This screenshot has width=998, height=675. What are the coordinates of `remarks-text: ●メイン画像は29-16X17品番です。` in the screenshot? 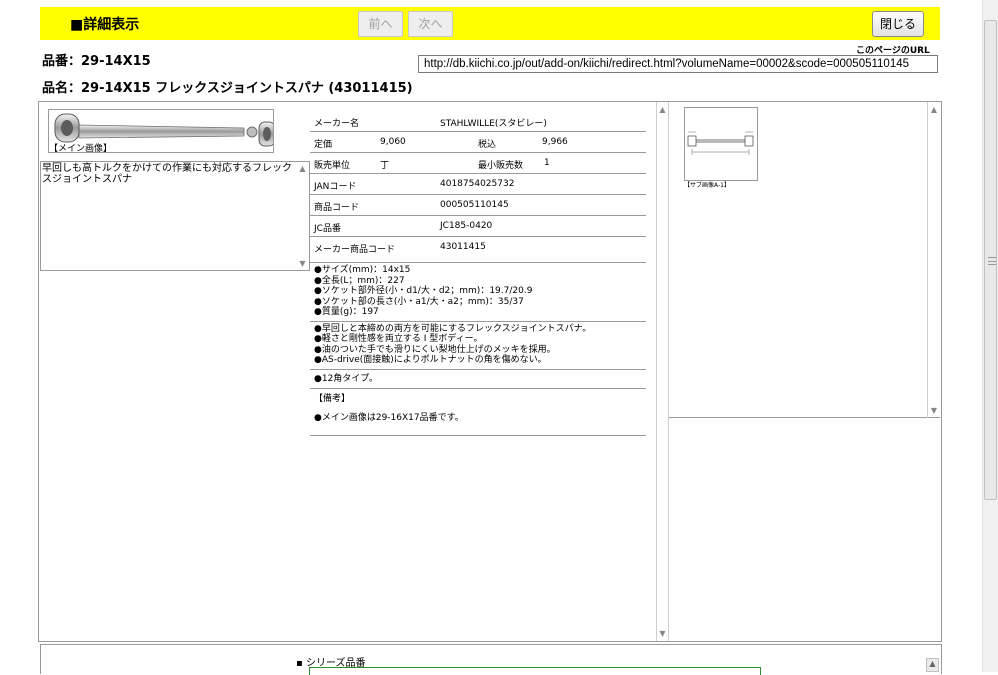 It's located at (389, 417).